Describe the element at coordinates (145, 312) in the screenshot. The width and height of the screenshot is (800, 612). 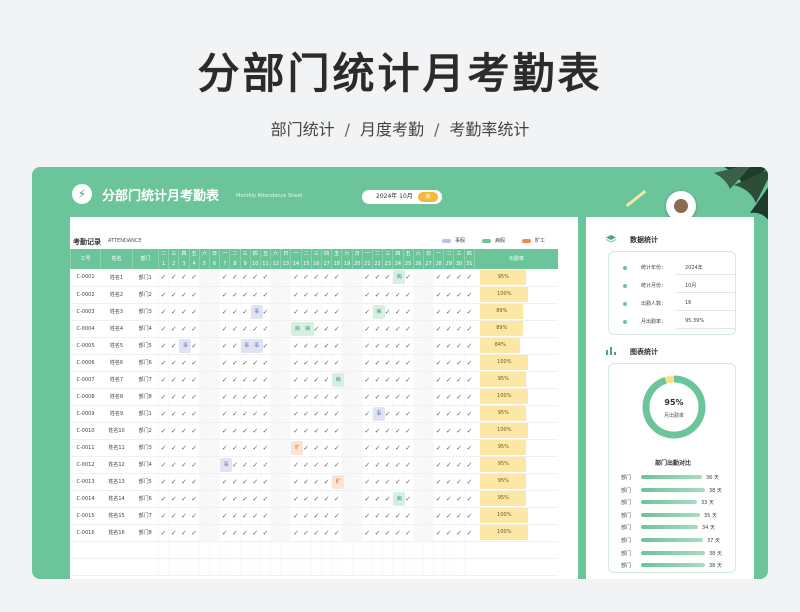
I see `cell-dept: 部门3` at that location.